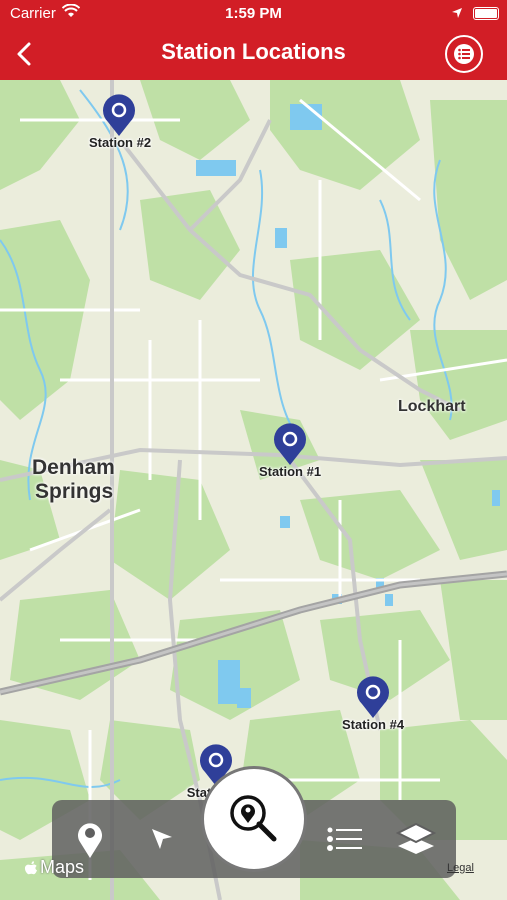  I want to click on battery-icon, so click(486, 13).